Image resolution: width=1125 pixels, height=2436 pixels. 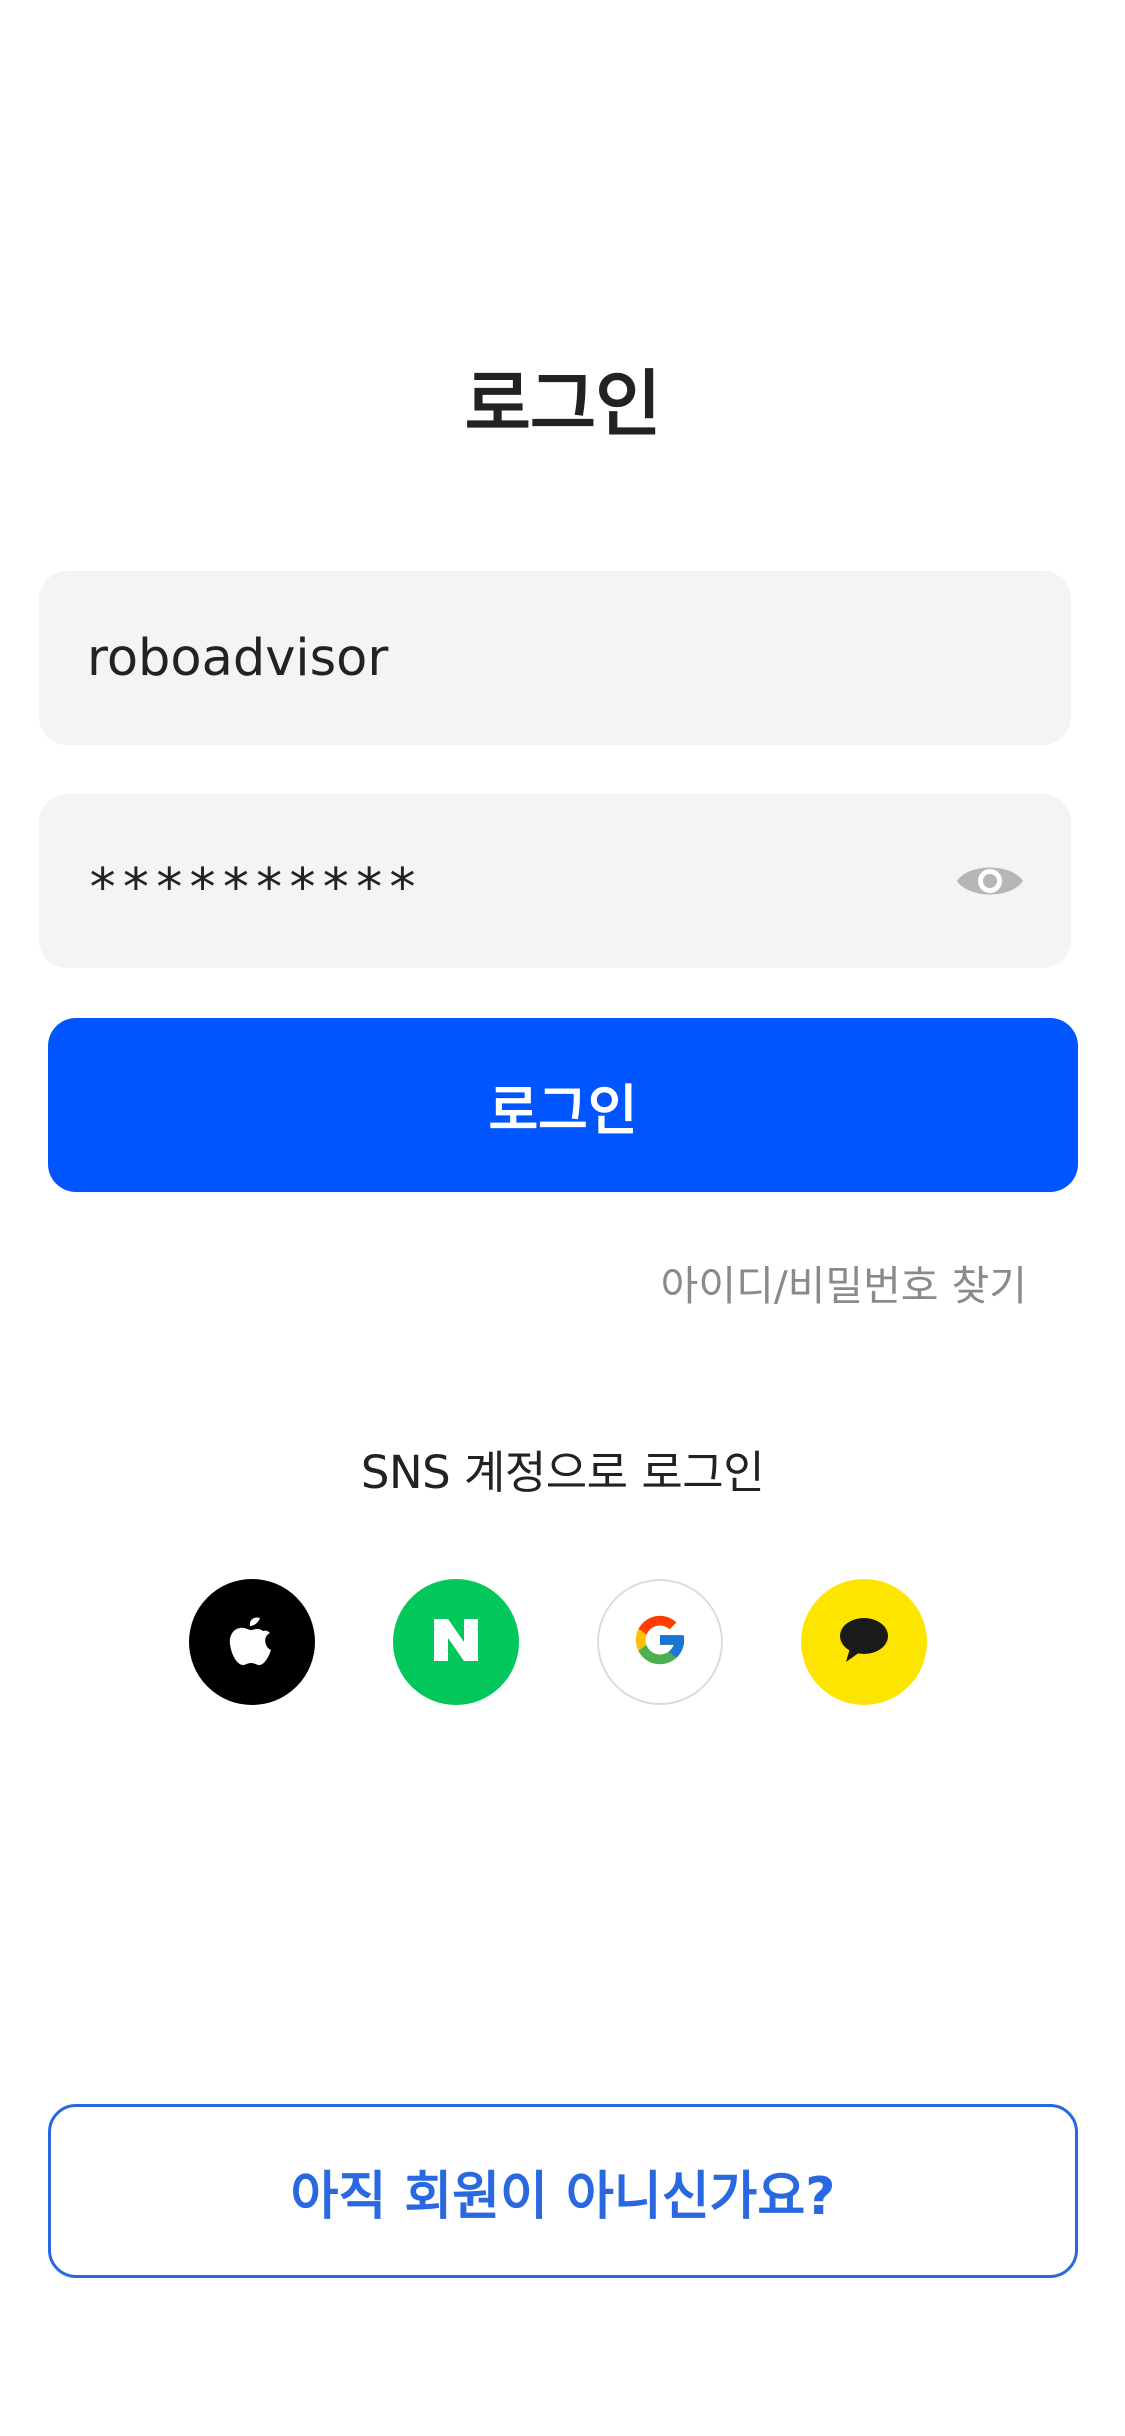 I want to click on apple-login-button, so click(x=252, y=1642).